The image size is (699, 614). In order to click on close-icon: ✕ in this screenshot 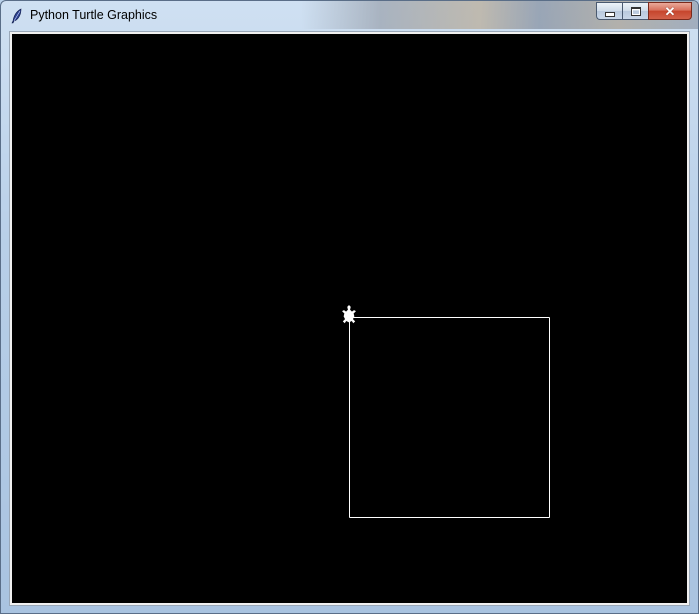, I will do `click(670, 11)`.